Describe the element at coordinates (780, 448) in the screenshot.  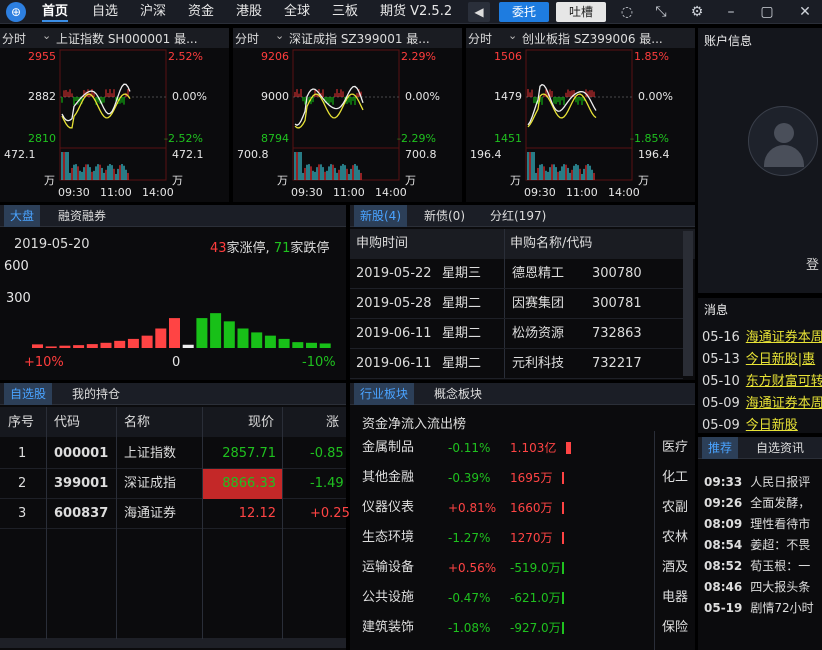
I see `tab-my-news: 自选资讯` at that location.